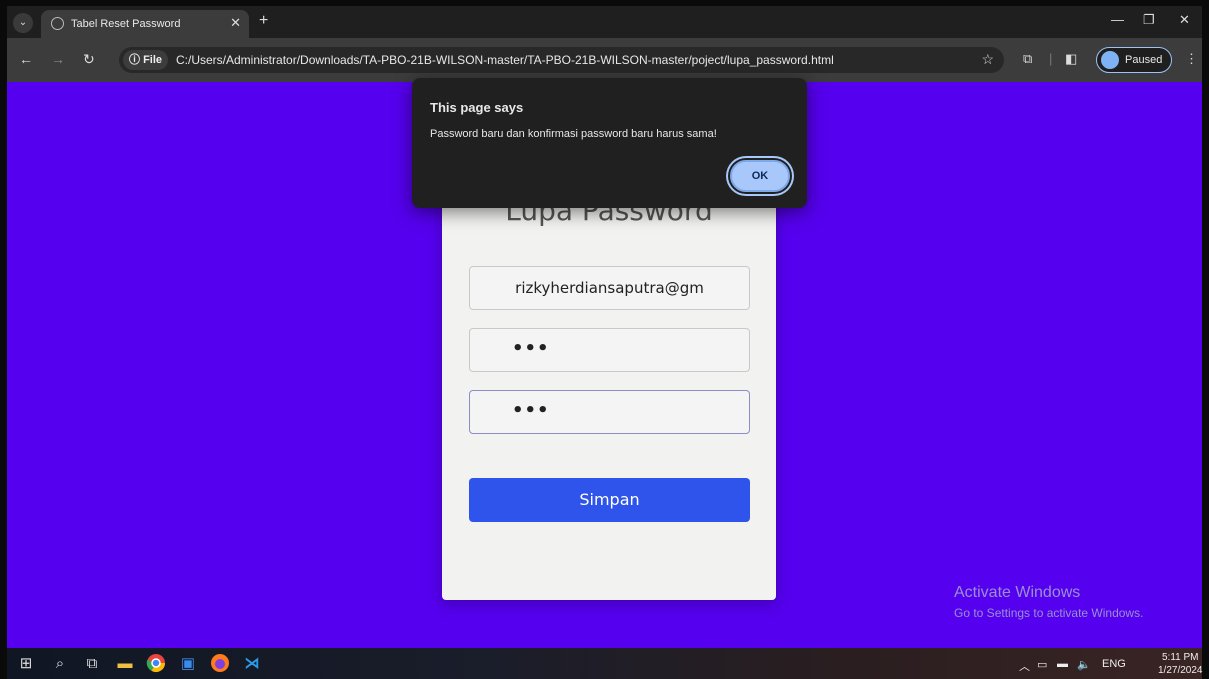 This screenshot has width=1209, height=679. Describe the element at coordinates (1042, 664) in the screenshot. I see `network-icon: ▭` at that location.